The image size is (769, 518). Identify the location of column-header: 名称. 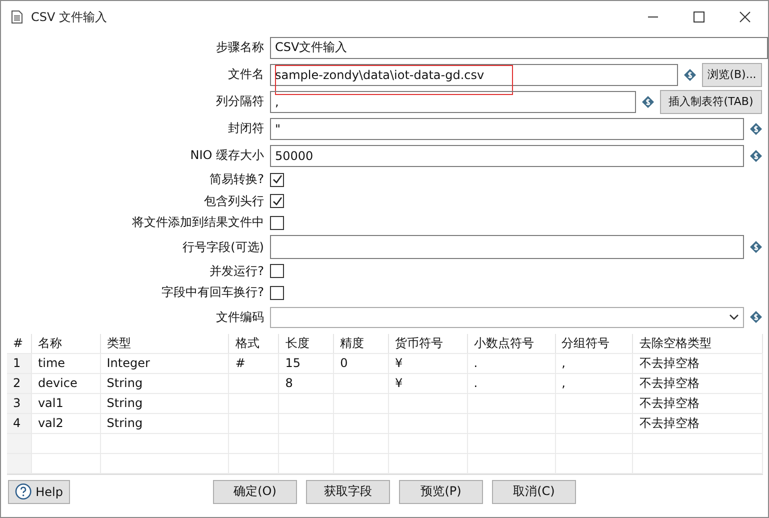
(66, 343).